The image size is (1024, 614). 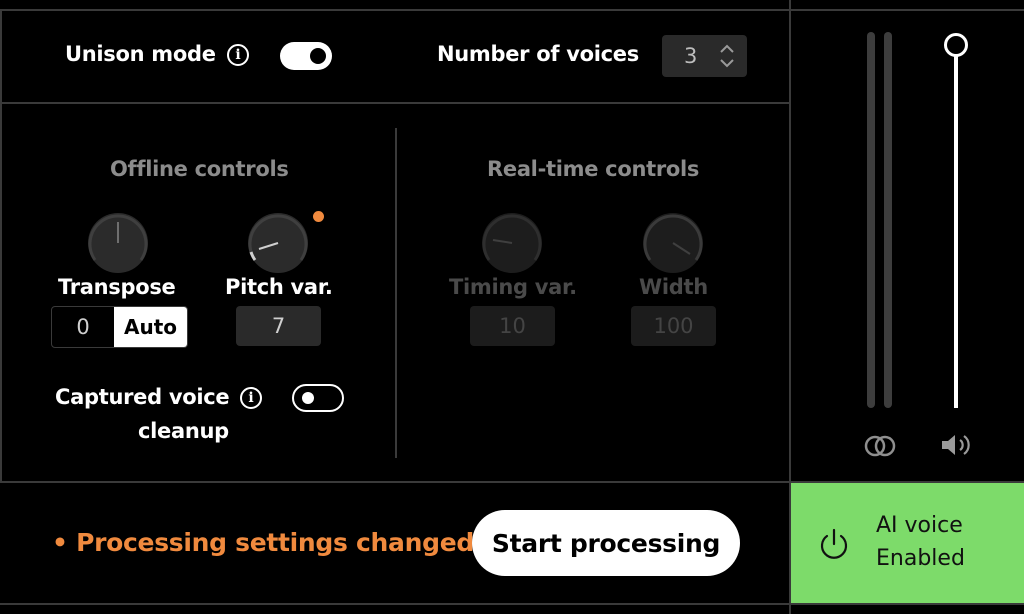 What do you see at coordinates (278, 243) in the screenshot?
I see `pitch-var-knob` at bounding box center [278, 243].